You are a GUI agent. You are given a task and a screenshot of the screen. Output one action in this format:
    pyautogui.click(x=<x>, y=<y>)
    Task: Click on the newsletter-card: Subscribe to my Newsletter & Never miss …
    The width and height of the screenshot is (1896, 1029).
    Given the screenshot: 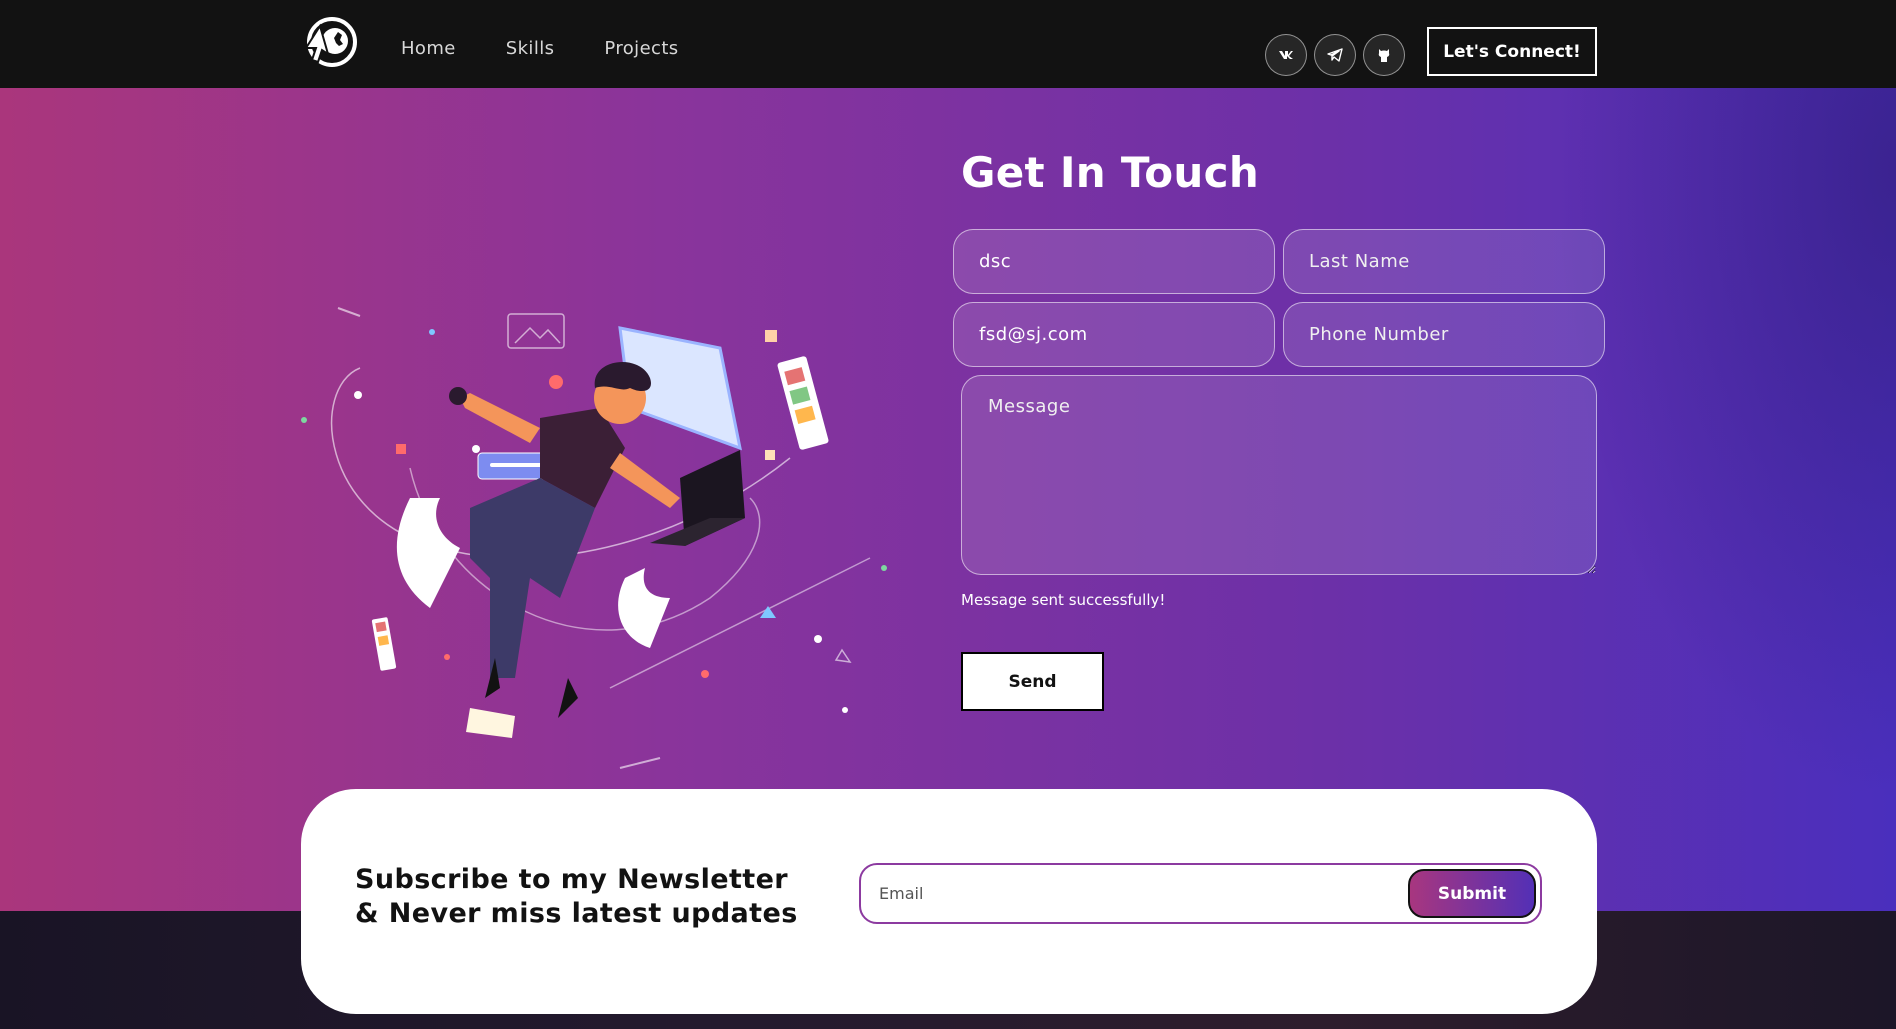 What is the action you would take?
    pyautogui.click(x=949, y=901)
    